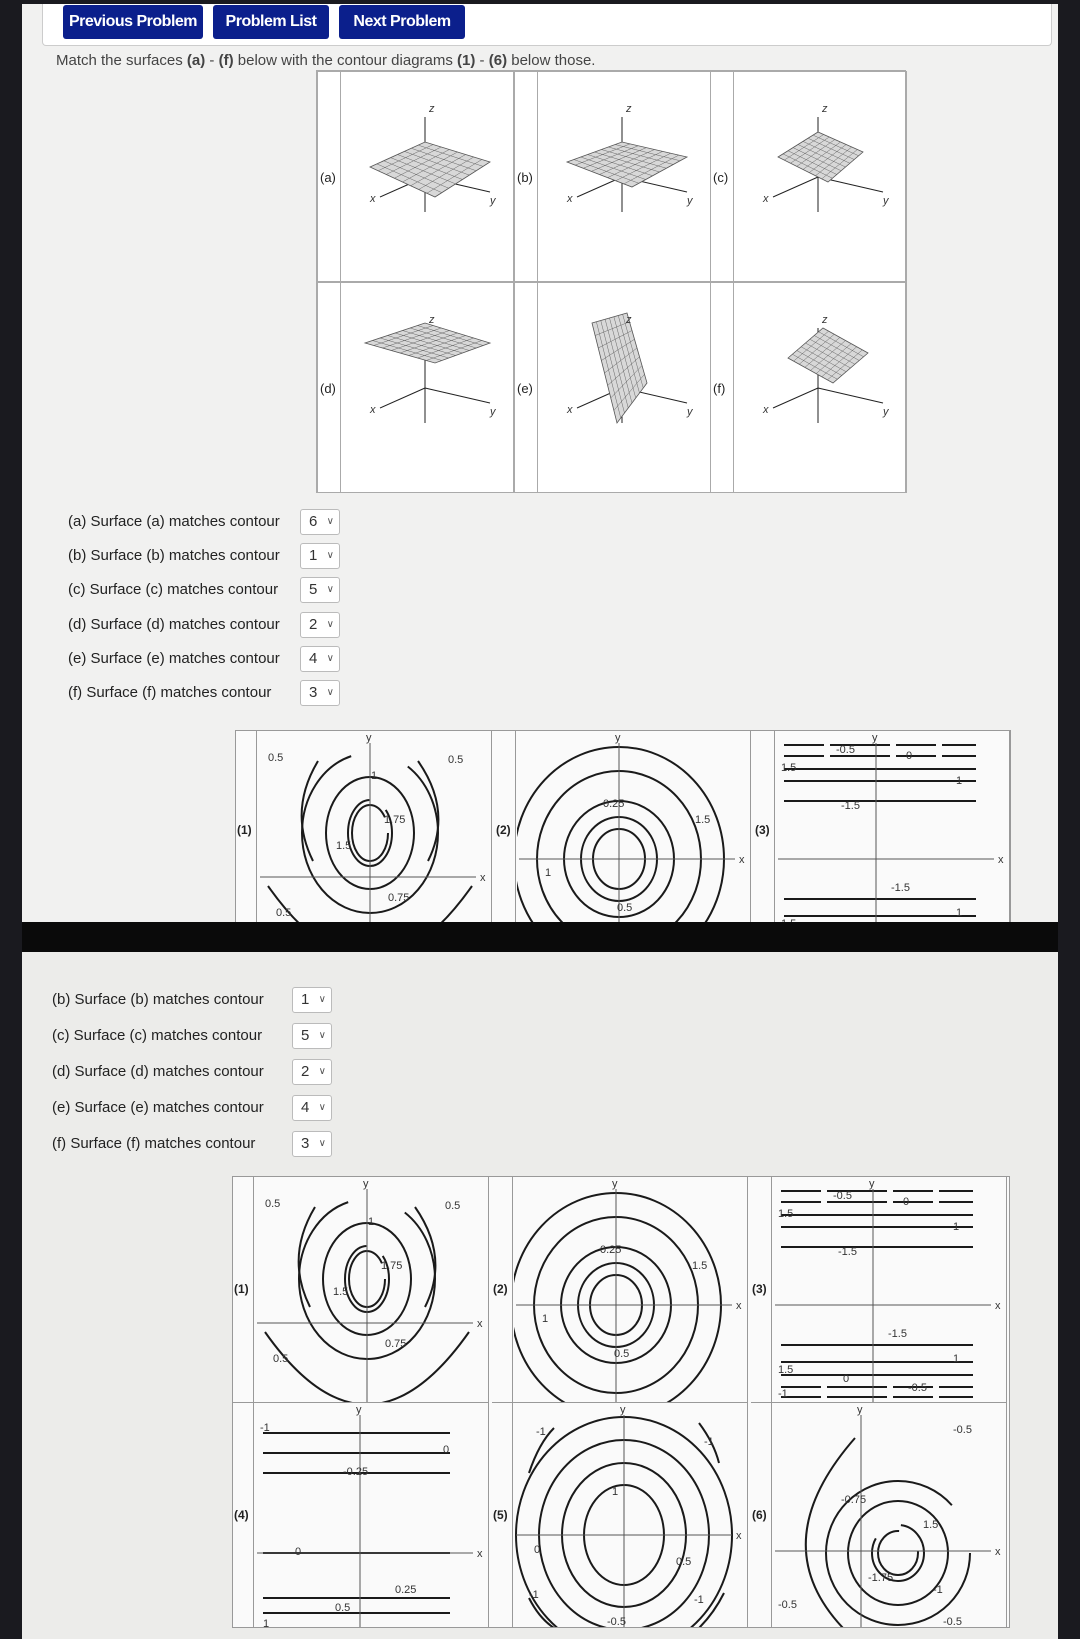 The height and width of the screenshot is (1639, 1080). I want to click on surface-label: (c), so click(721, 177).